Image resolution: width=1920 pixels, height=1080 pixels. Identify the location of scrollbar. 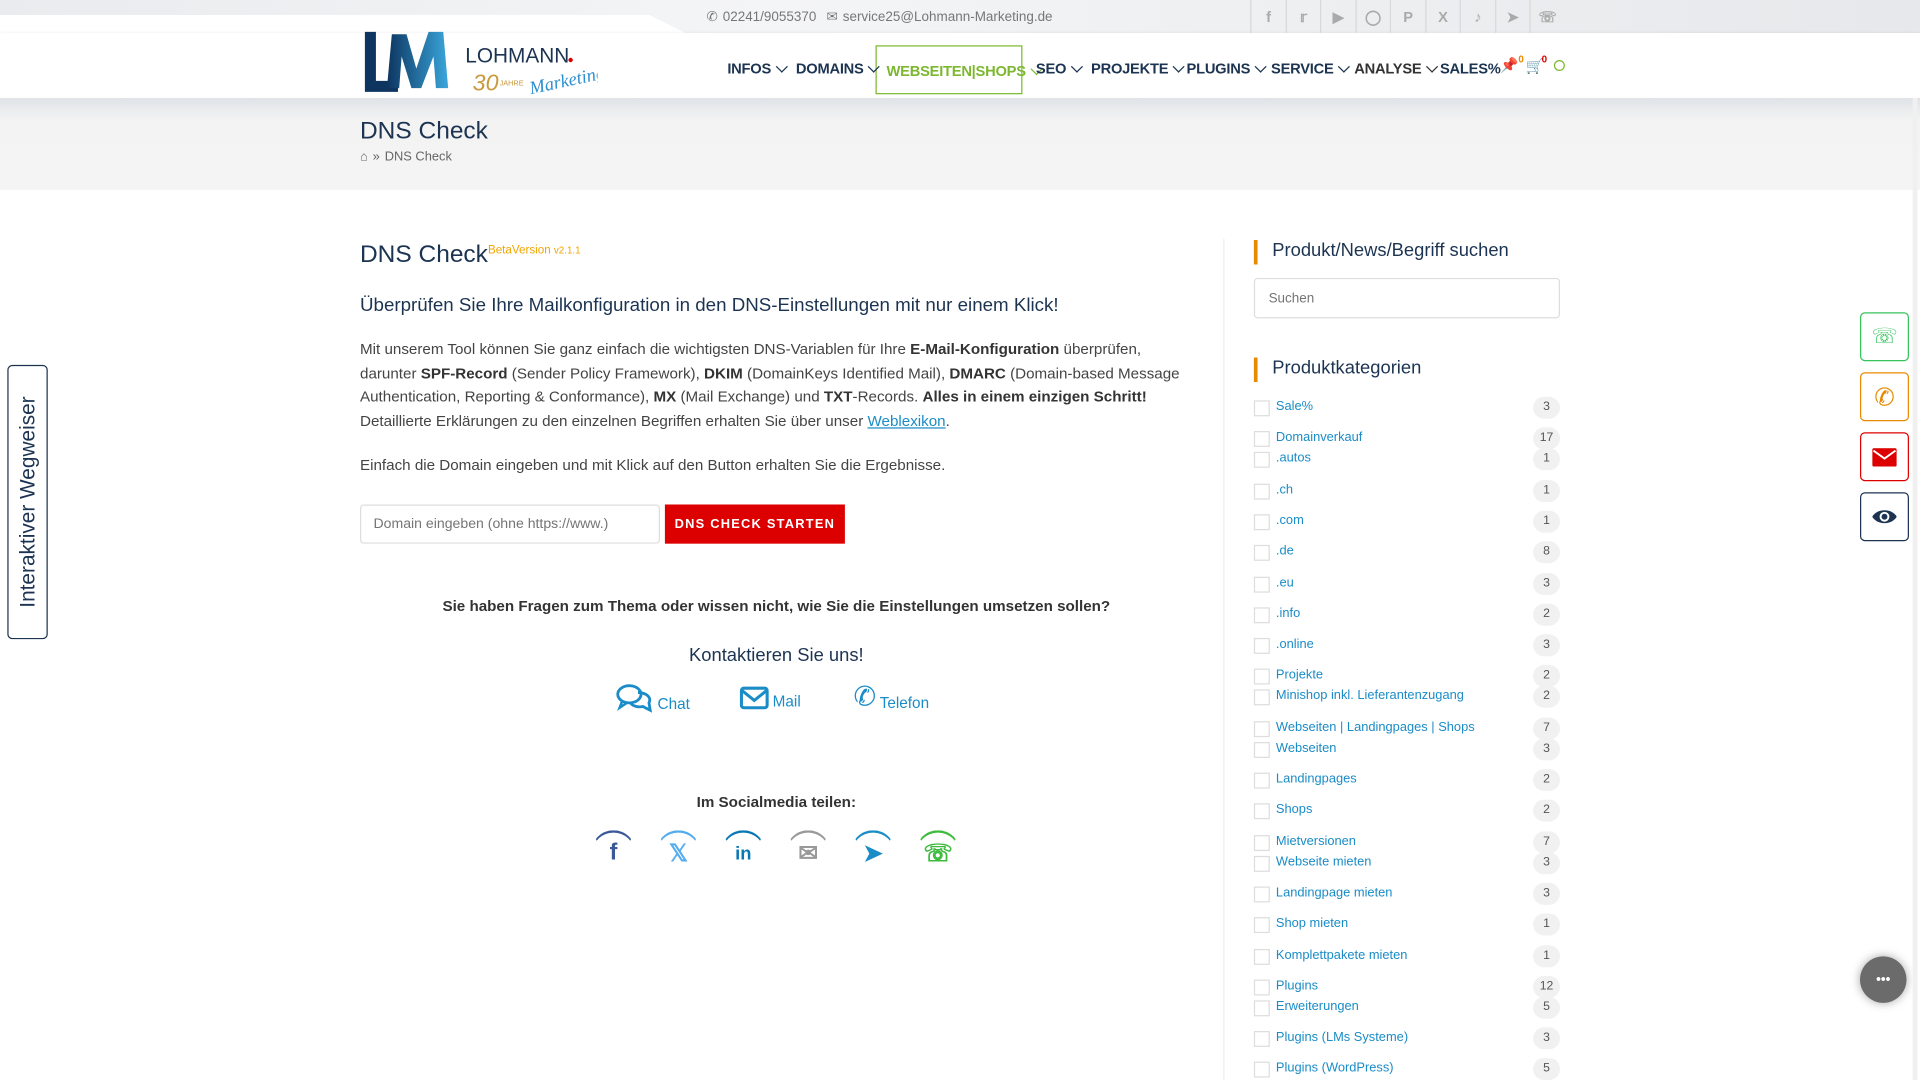
(1915, 588).